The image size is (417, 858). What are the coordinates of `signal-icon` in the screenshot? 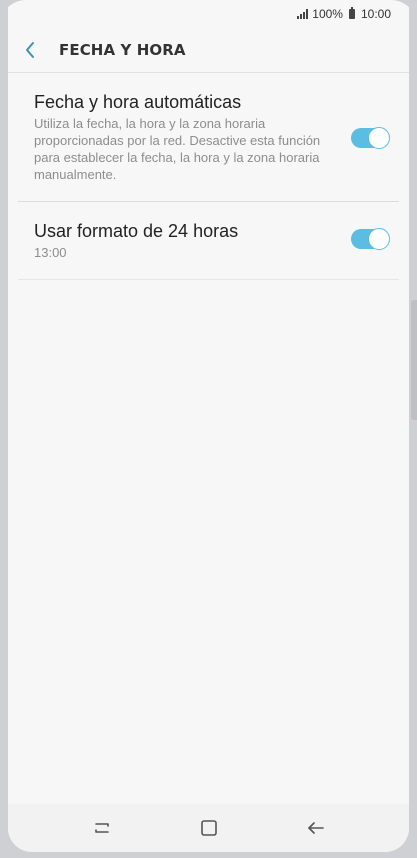 It's located at (303, 14).